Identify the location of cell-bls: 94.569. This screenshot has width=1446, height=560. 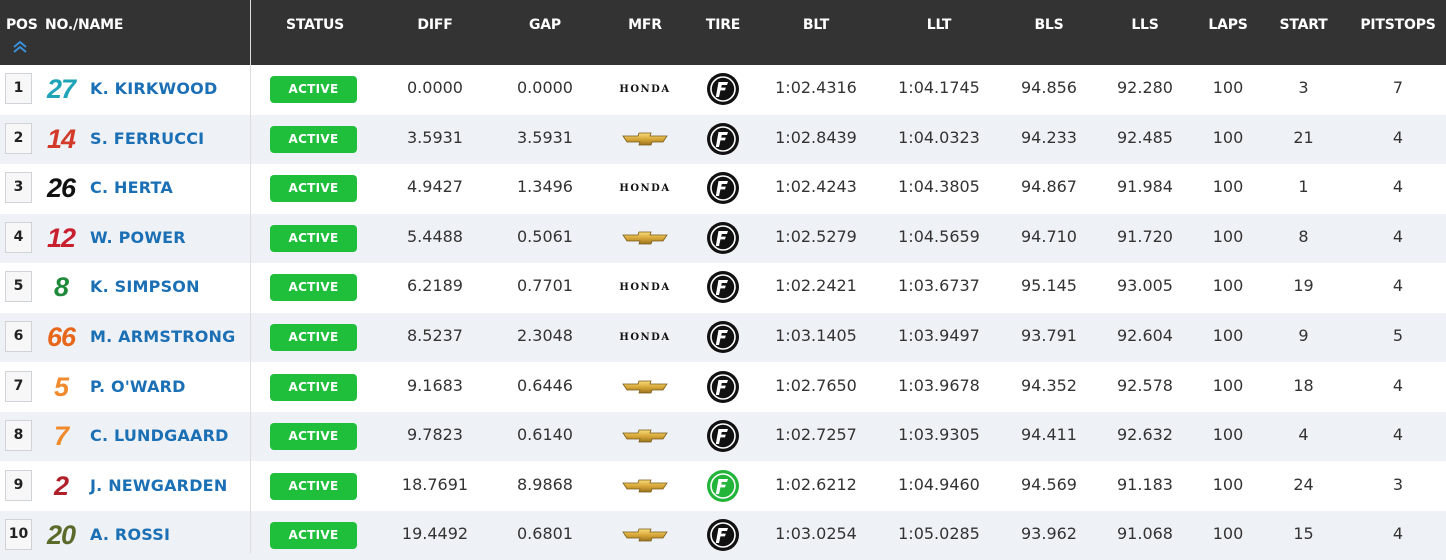
(1049, 484).